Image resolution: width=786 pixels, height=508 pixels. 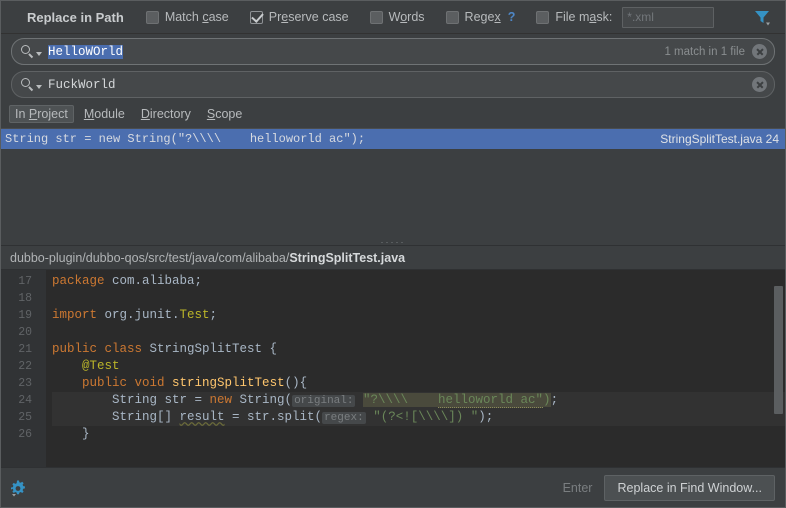 I want to click on inlay-hint-original: original:, so click(x=324, y=401).